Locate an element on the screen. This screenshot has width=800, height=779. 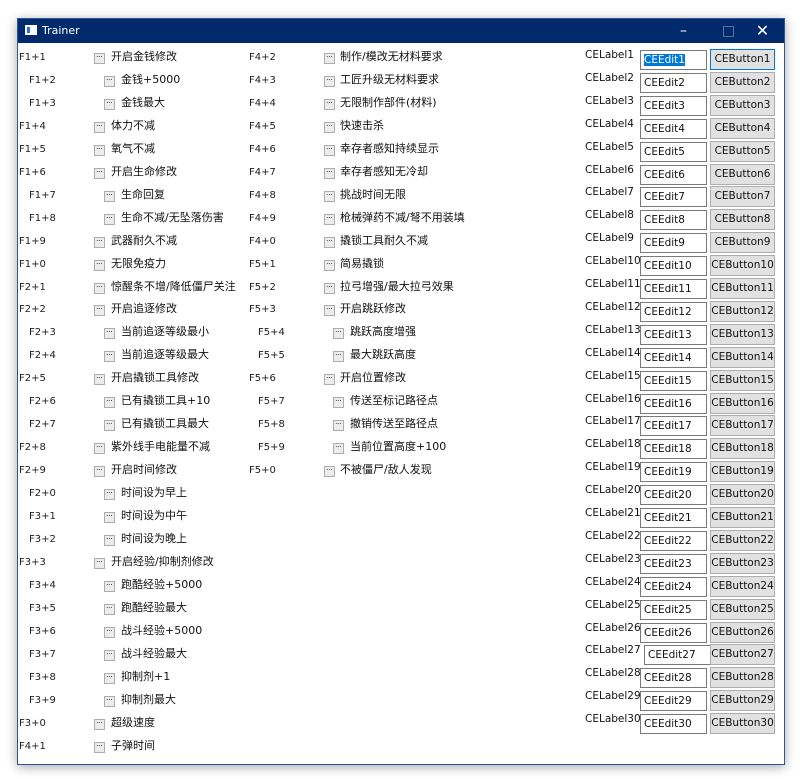
cheat-label: 快速击杀 is located at coordinates (362, 126).